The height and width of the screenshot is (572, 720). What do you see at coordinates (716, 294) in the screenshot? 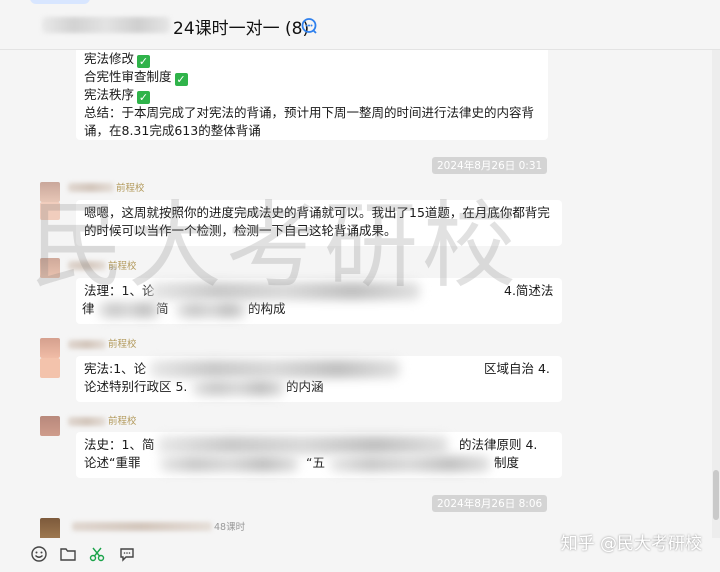
I see `scrollbar` at bounding box center [716, 294].